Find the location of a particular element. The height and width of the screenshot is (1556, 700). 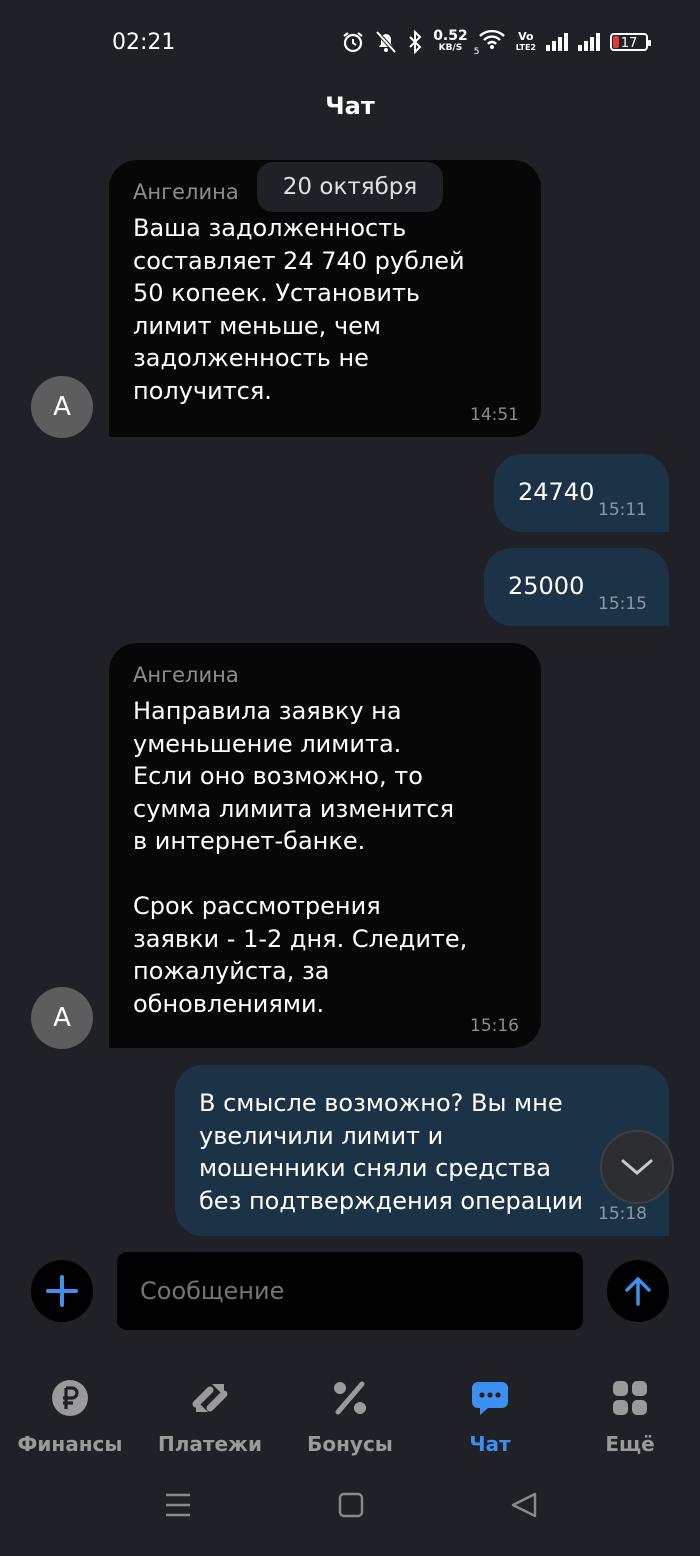

grid-icon is located at coordinates (630, 1398).